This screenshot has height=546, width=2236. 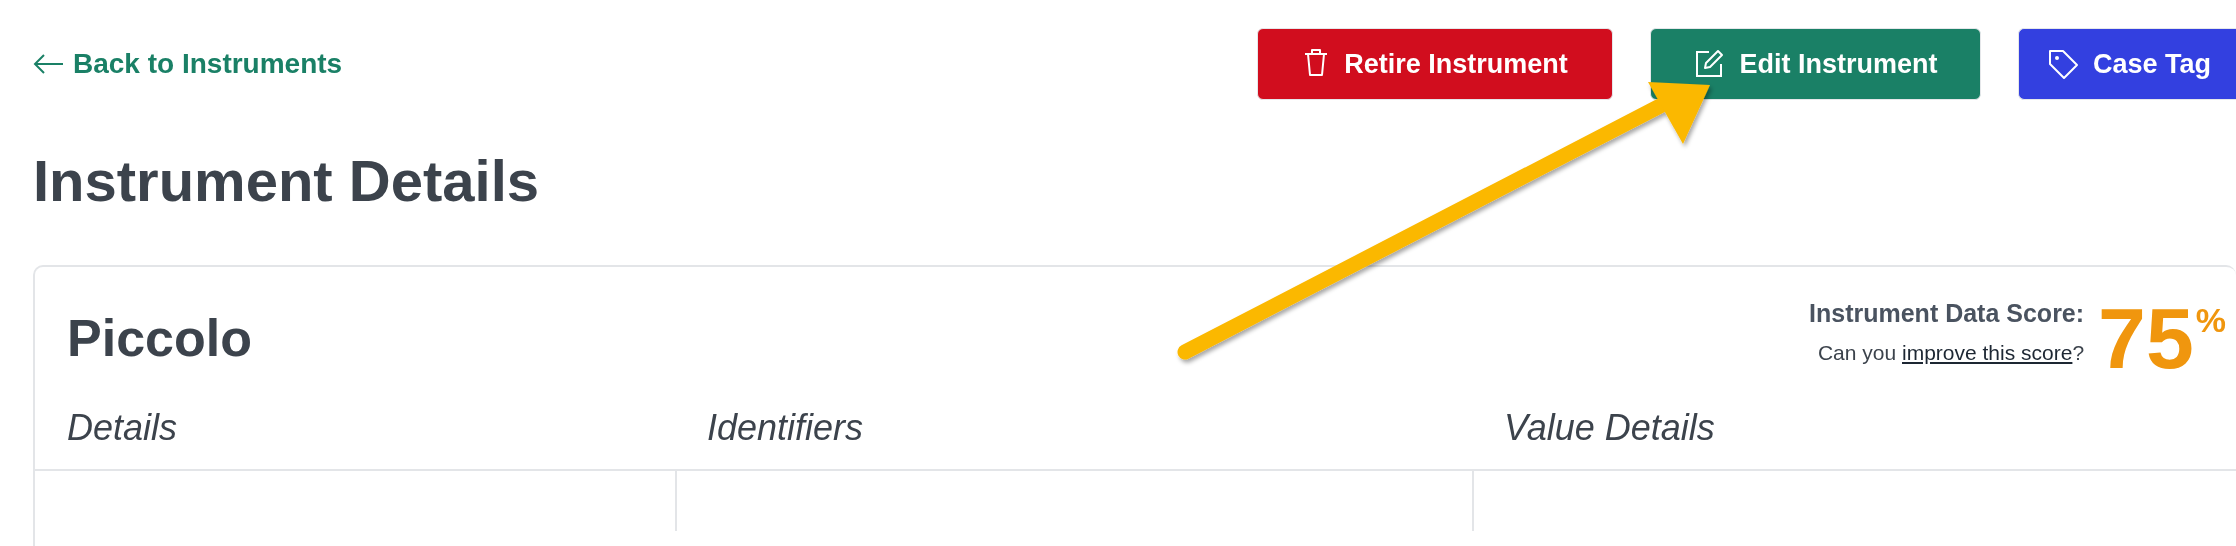 What do you see at coordinates (1947, 313) in the screenshot?
I see `score-label: Instrument Data Score:` at bounding box center [1947, 313].